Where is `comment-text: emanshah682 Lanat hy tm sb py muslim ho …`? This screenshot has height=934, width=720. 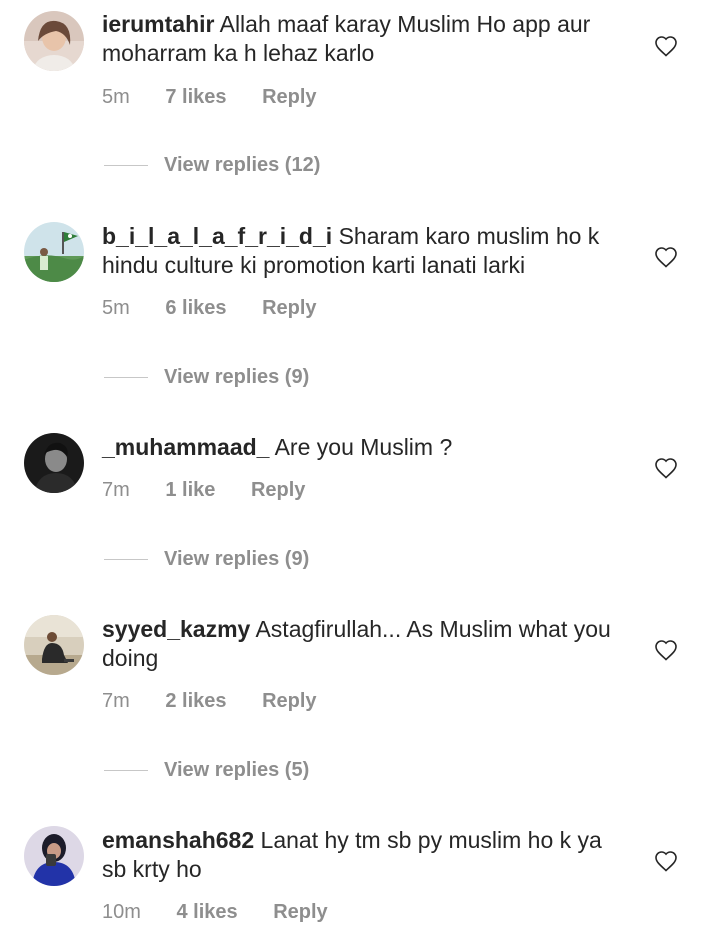 comment-text: emanshah682 Lanat hy tm sb py muslim ho … is located at coordinates (362, 855).